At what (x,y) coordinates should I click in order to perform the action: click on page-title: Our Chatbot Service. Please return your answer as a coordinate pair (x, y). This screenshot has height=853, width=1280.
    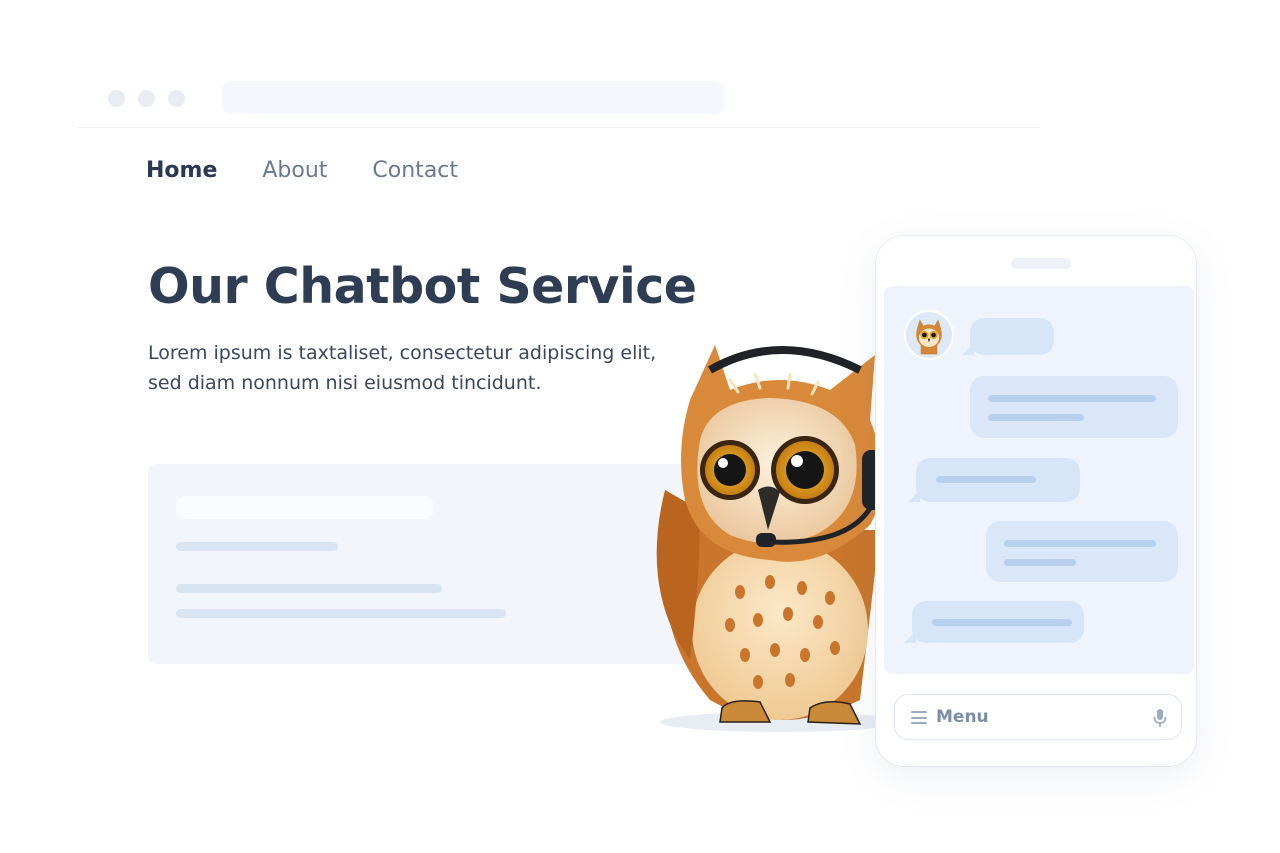
    Looking at the image, I should click on (422, 286).